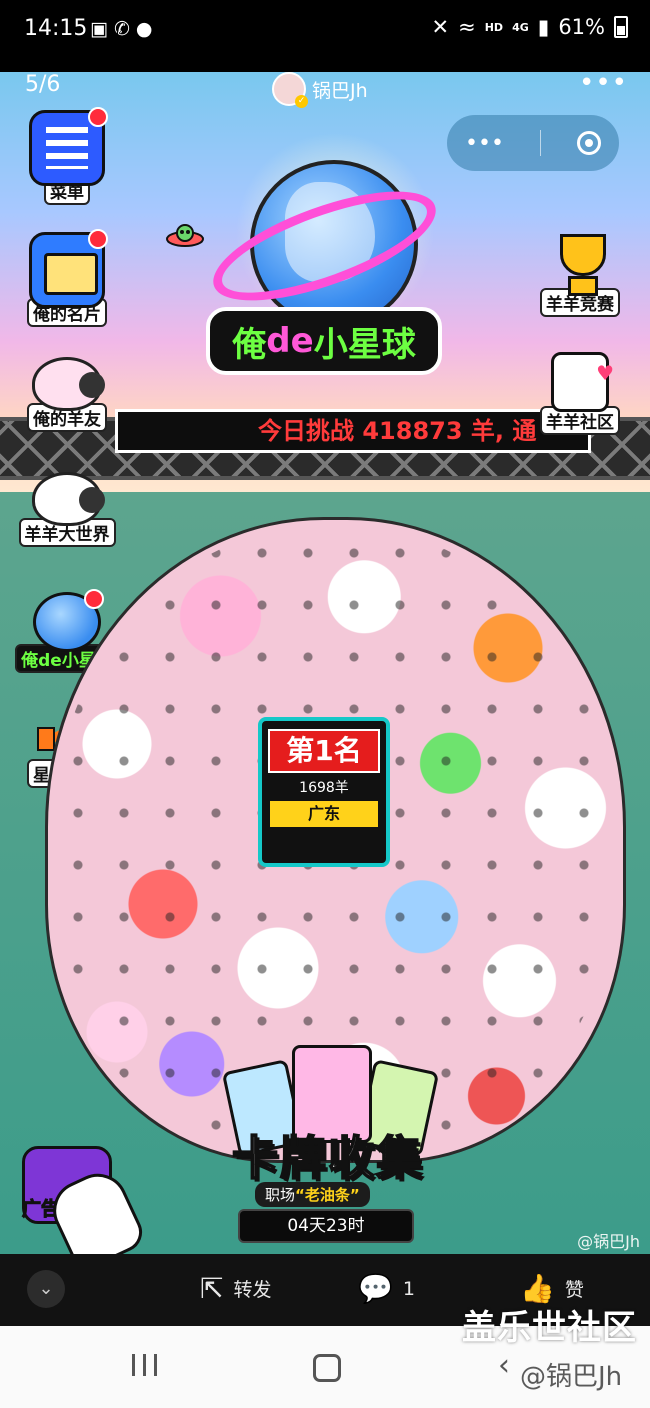 The image size is (650, 1408). What do you see at coordinates (324, 751) in the screenshot?
I see `rank-title: 第1名` at bounding box center [324, 751].